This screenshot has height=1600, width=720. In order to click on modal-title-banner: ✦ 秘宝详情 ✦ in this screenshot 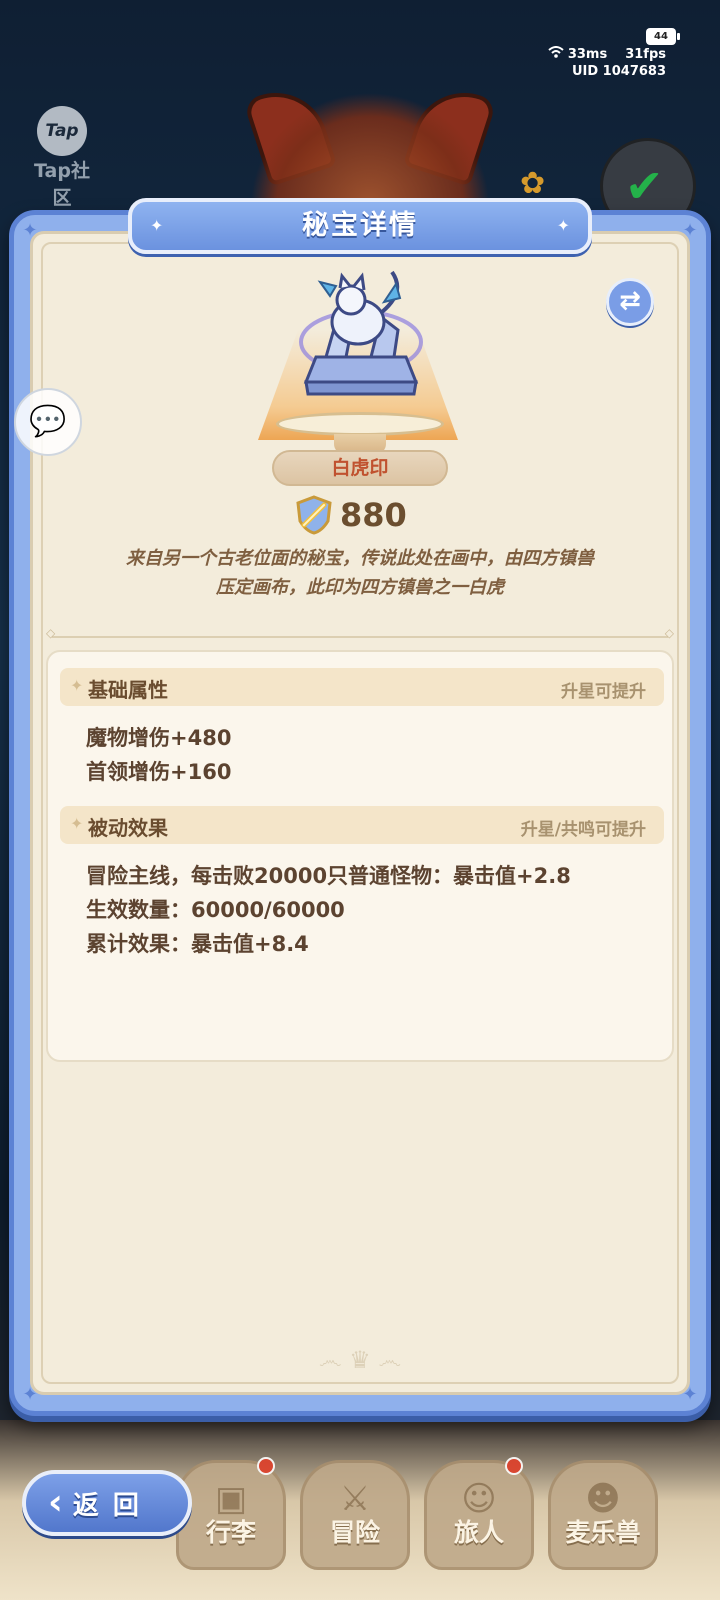, I will do `click(360, 226)`.